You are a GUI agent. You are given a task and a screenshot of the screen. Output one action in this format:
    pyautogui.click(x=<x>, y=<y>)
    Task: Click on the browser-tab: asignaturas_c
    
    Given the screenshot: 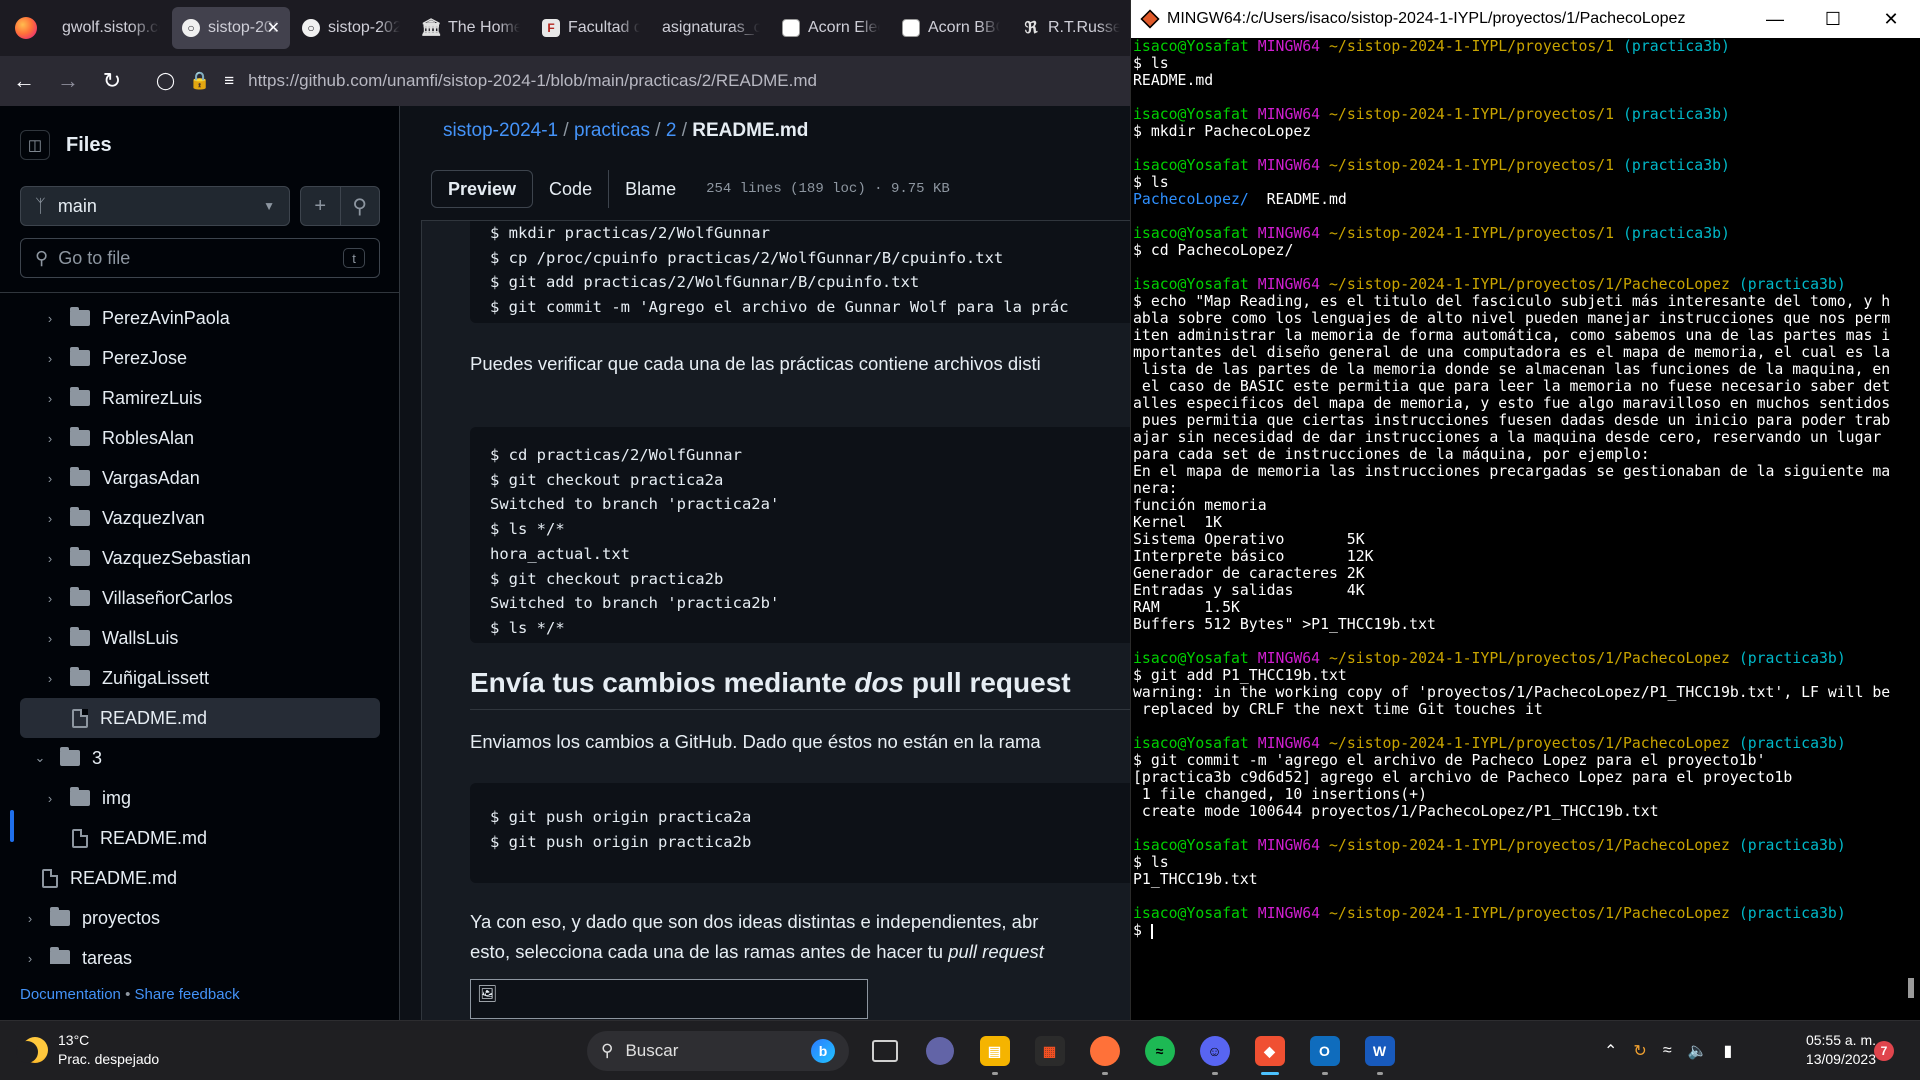 What is the action you would take?
    pyautogui.click(x=711, y=28)
    